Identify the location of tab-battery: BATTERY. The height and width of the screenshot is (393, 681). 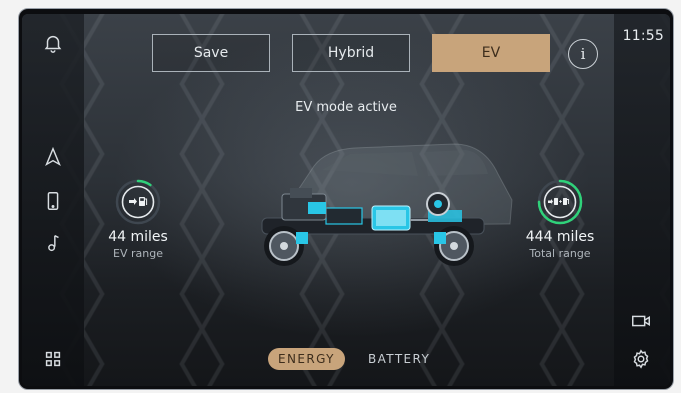
(399, 359).